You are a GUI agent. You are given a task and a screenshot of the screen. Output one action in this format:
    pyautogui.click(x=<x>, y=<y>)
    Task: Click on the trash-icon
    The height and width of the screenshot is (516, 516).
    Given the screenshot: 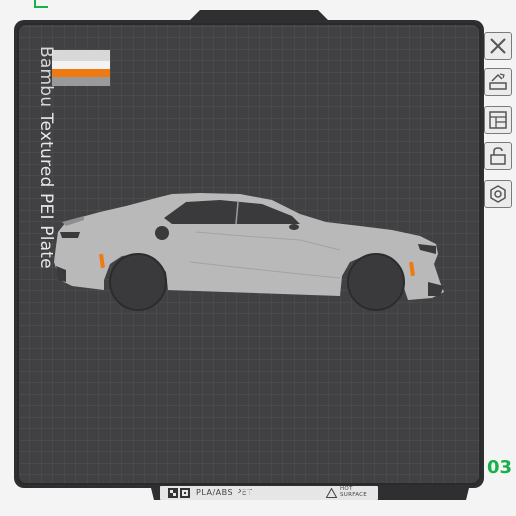 What is the action you would take?
    pyautogui.click(x=235, y=494)
    